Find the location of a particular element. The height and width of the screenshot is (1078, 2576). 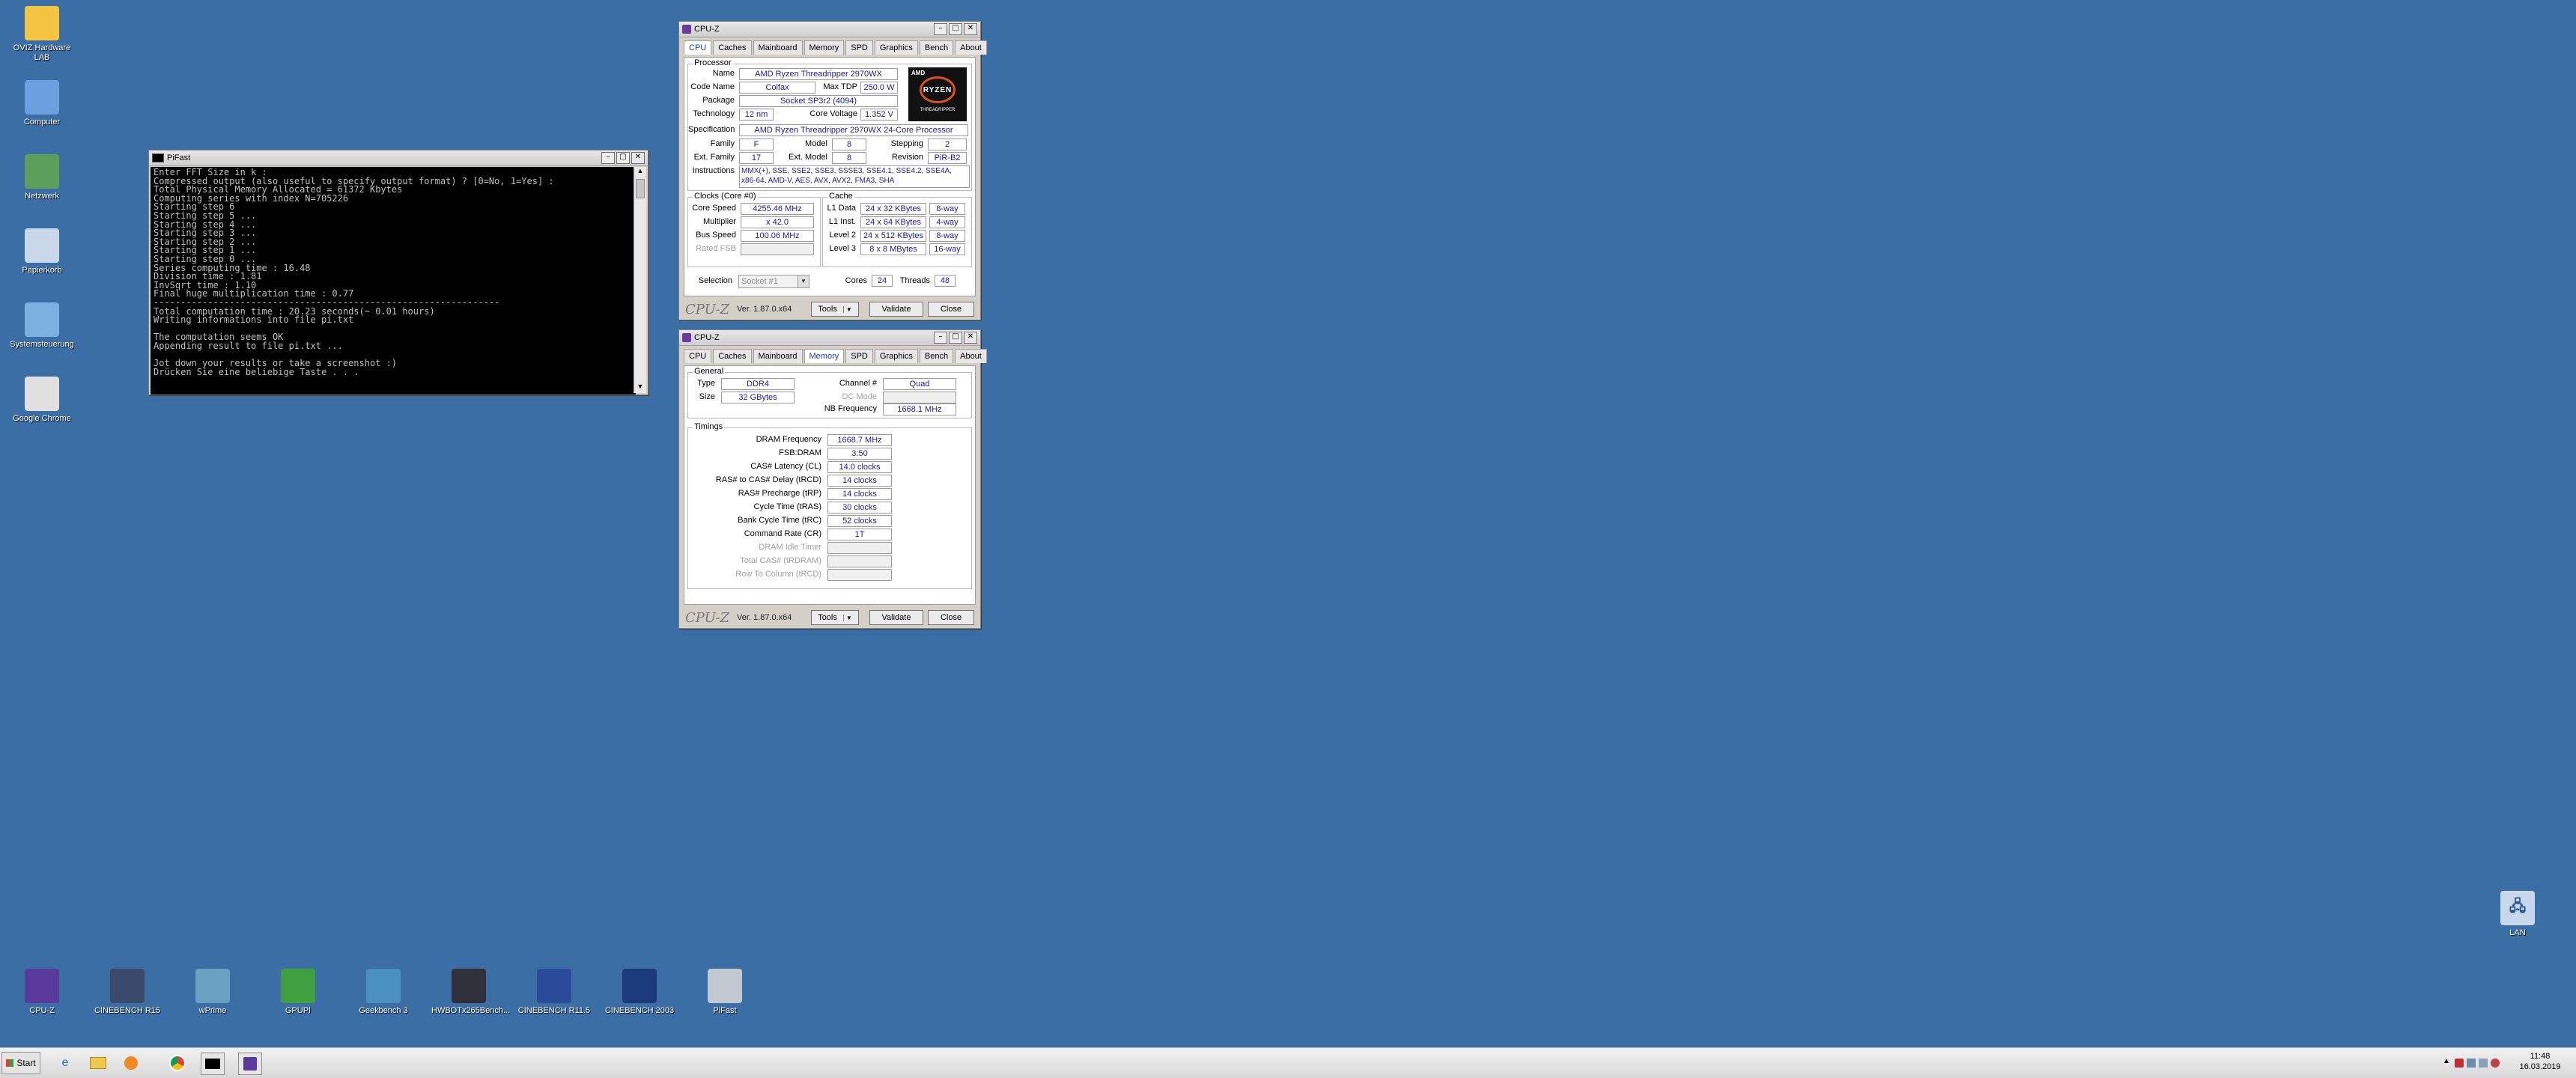

desktop-icon-bottom-8-desktop-icon: PiFast is located at coordinates (724, 992).